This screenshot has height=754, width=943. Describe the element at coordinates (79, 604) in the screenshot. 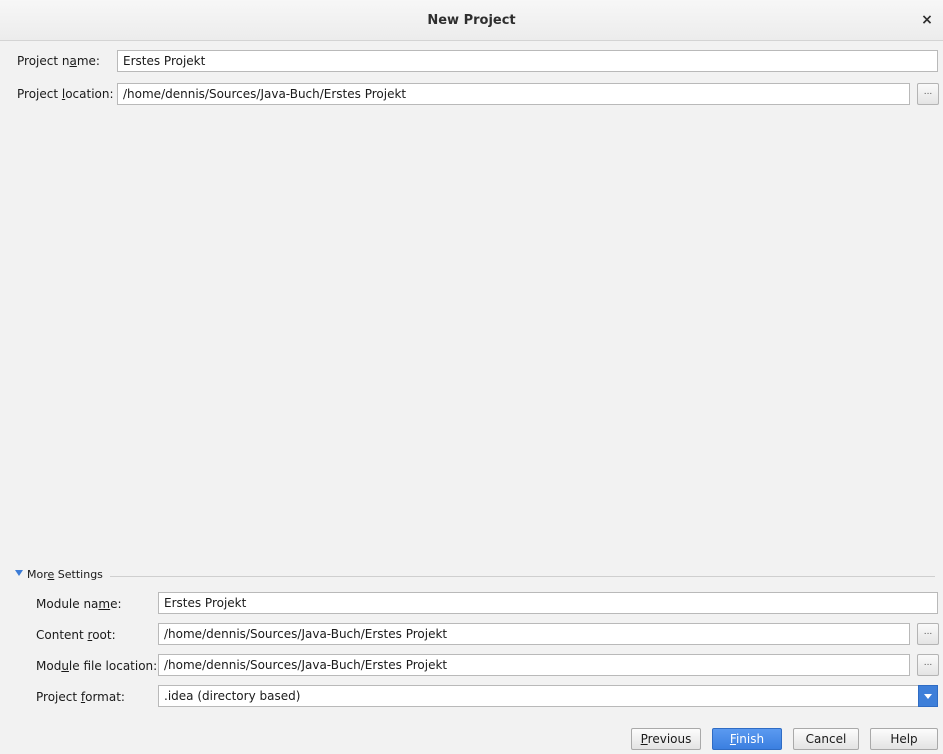

I see `module-name-label: Module name:` at that location.